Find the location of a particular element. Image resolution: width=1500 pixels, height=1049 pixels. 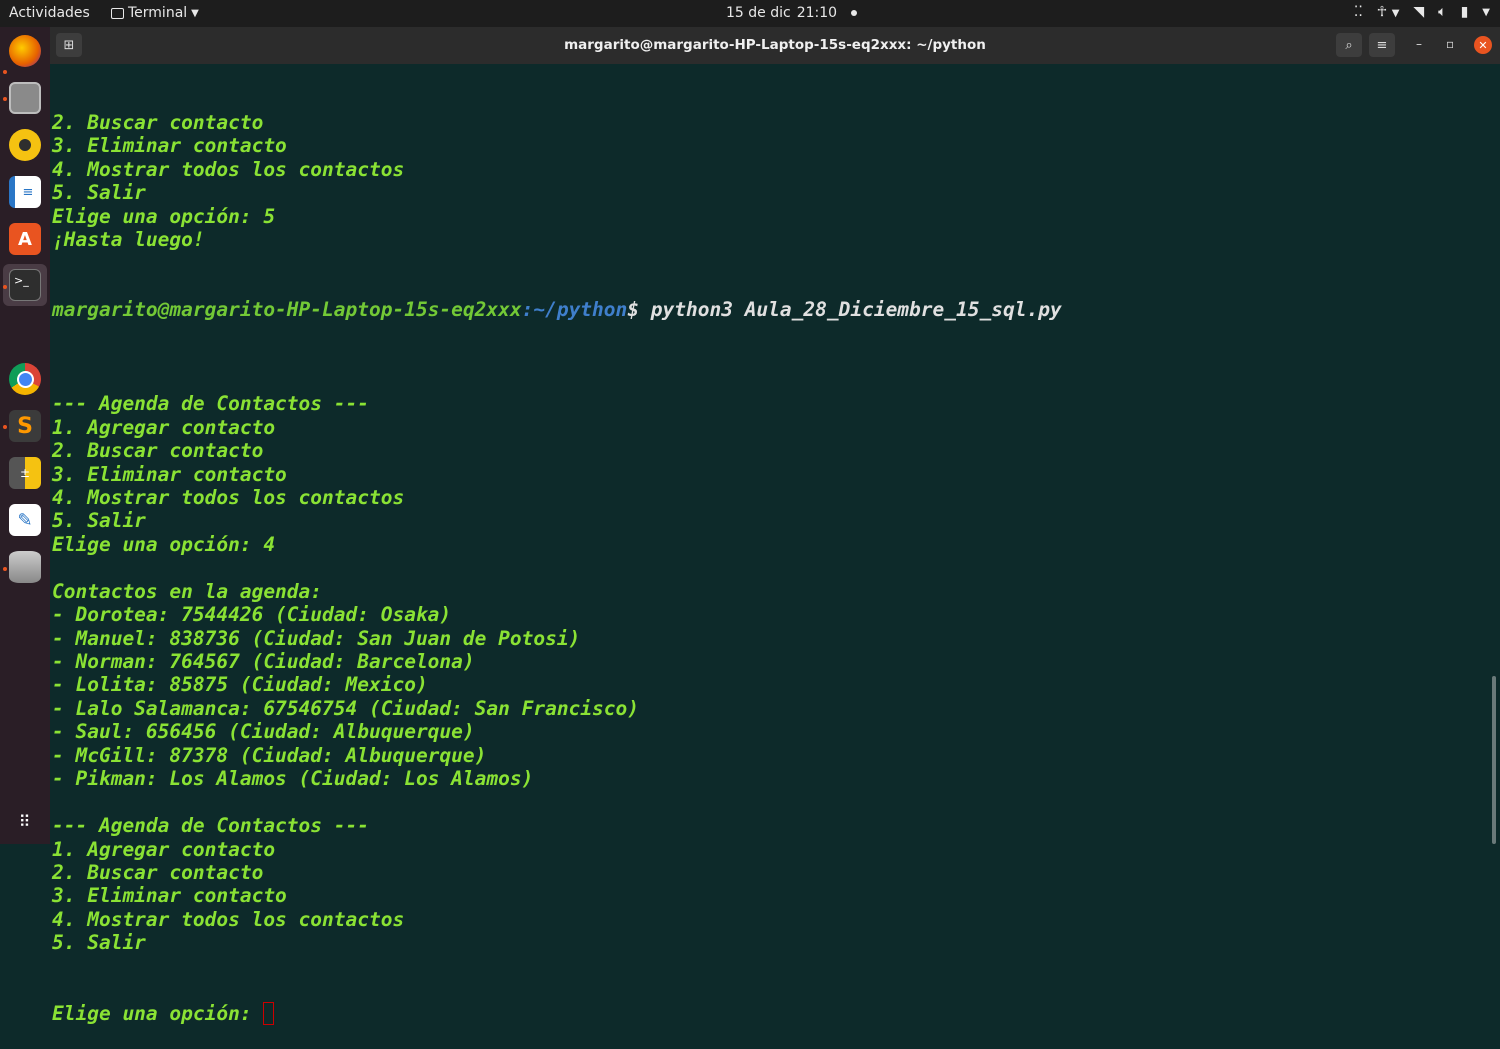

terminal-scrollbar is located at coordinates (1494, 760).